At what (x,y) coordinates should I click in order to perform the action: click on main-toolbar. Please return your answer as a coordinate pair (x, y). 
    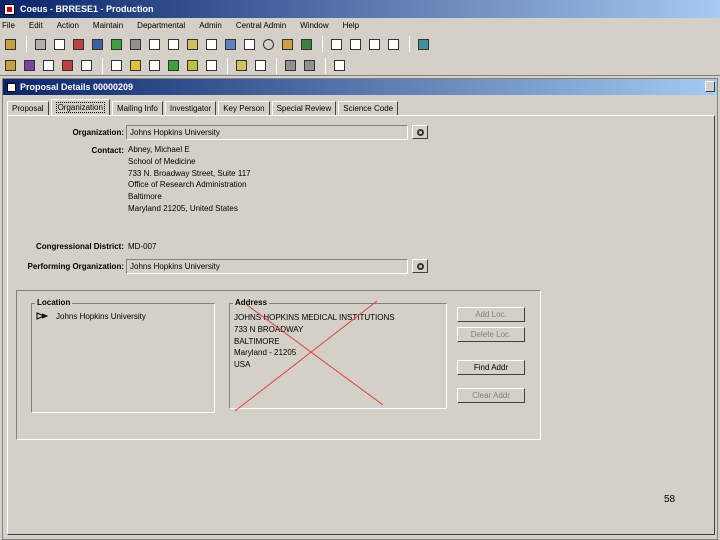
    Looking at the image, I should click on (360, 44).